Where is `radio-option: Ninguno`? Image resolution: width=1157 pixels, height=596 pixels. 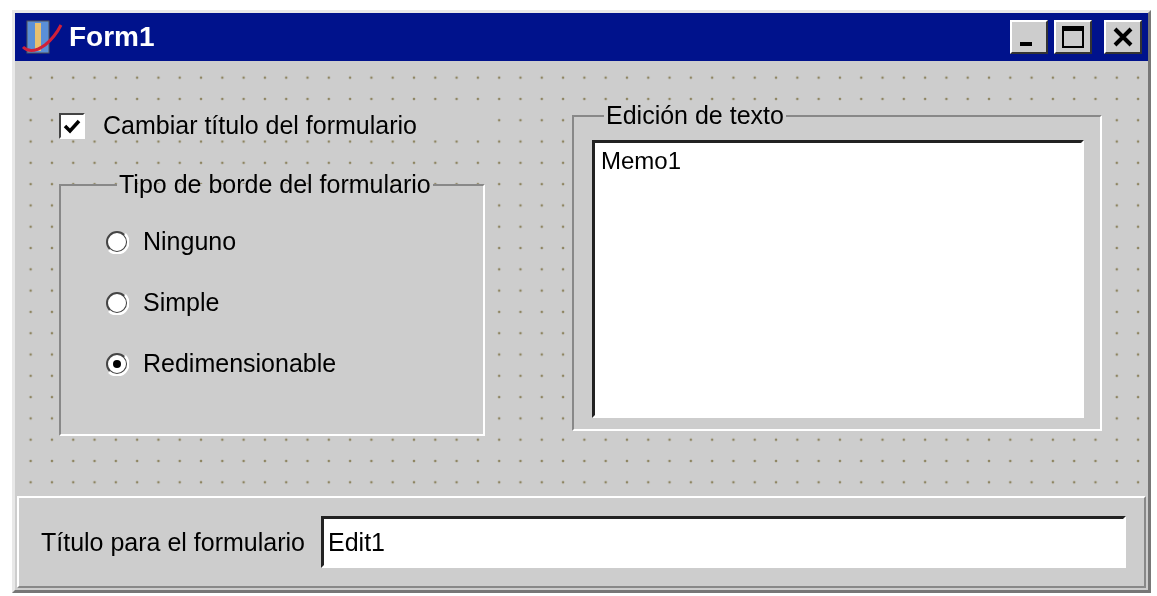
radio-option: Ninguno is located at coordinates (294, 241).